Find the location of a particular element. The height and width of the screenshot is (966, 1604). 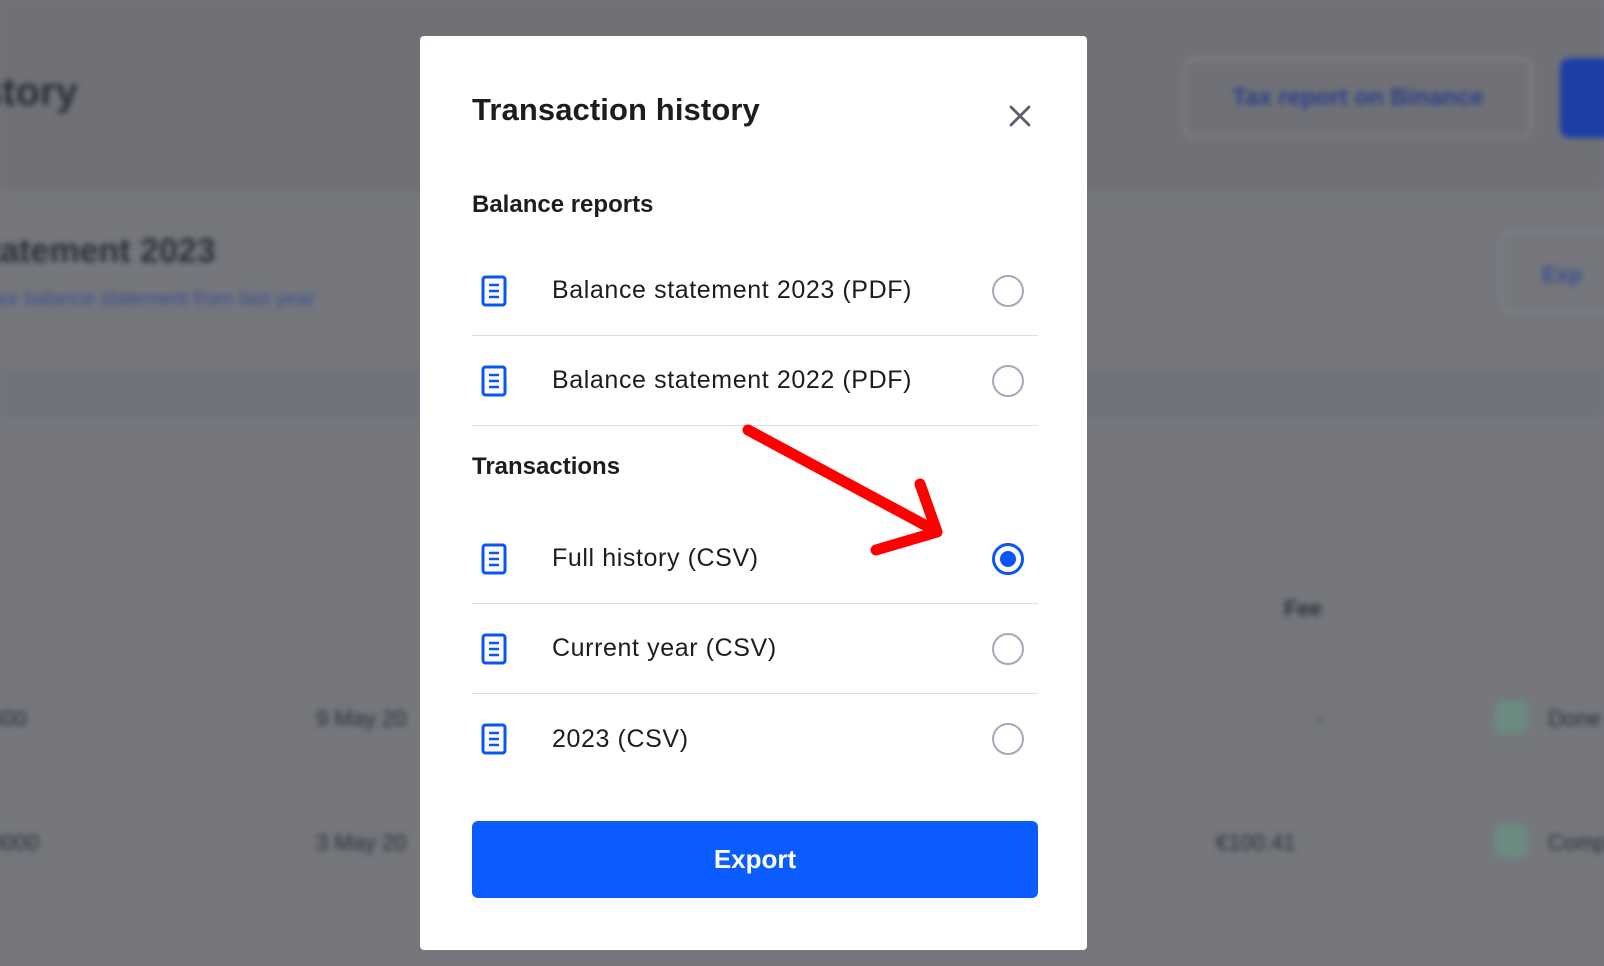

close-button is located at coordinates (1020, 116).